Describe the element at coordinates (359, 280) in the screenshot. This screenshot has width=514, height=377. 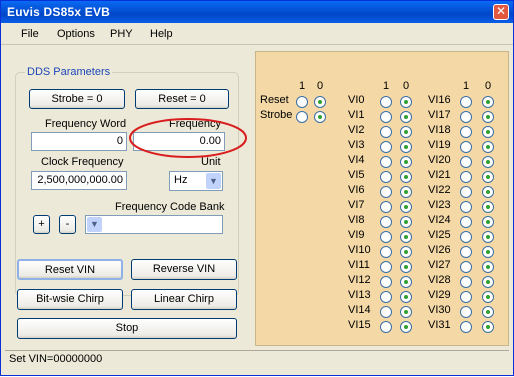
I see `row-label-vi12: VI12` at that location.